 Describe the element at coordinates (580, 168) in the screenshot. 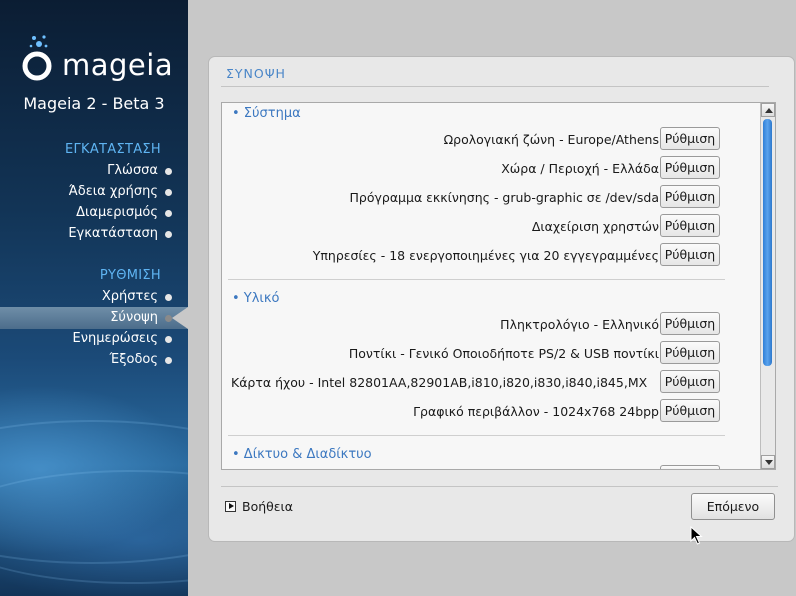

I see `summary-item-country: Χώρα / Περιοχή - Ελλάδα` at that location.